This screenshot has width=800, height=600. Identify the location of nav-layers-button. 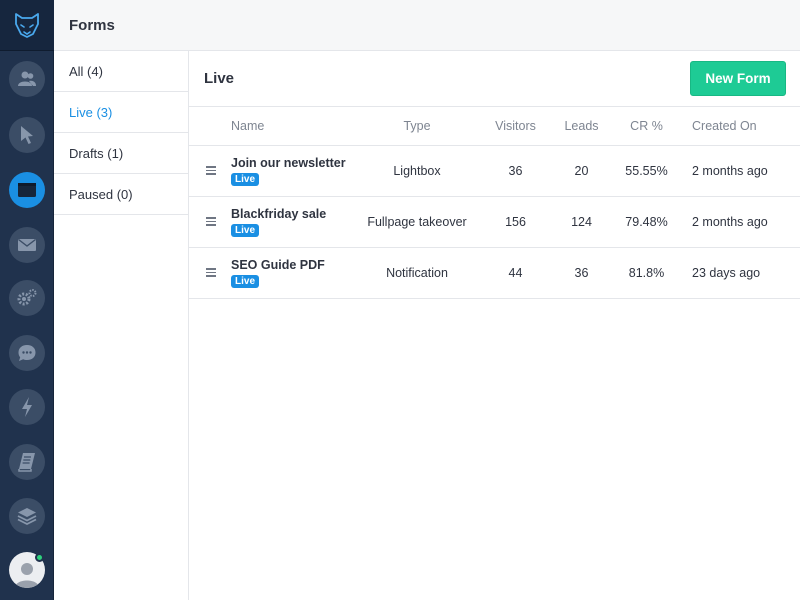
(27, 516).